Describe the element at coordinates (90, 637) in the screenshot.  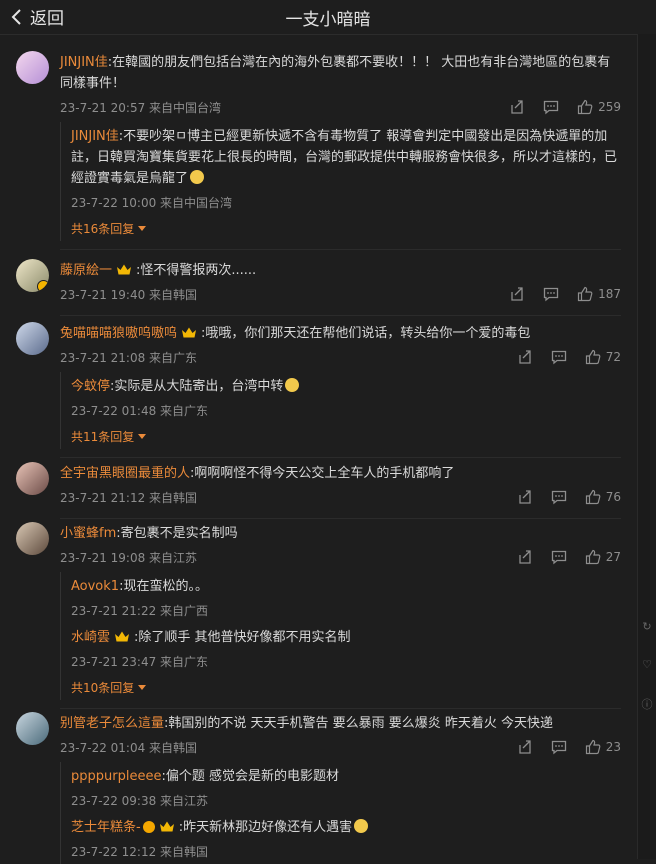
I see `reply-author: 水崎雲` at that location.